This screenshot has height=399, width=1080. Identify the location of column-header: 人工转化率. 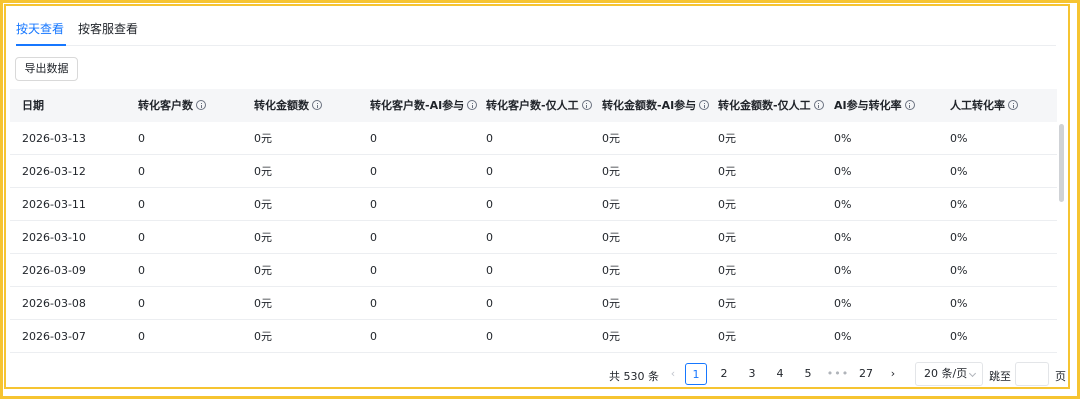
(984, 105).